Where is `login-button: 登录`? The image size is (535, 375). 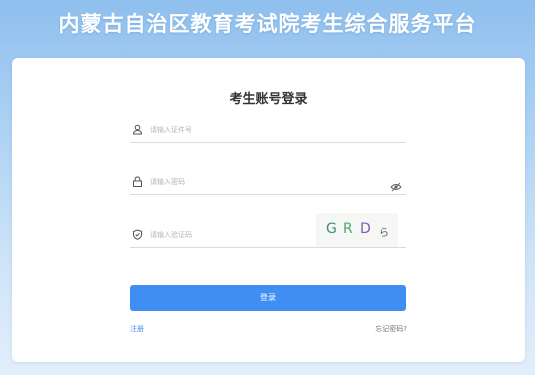
login-button: 登录 is located at coordinates (268, 298).